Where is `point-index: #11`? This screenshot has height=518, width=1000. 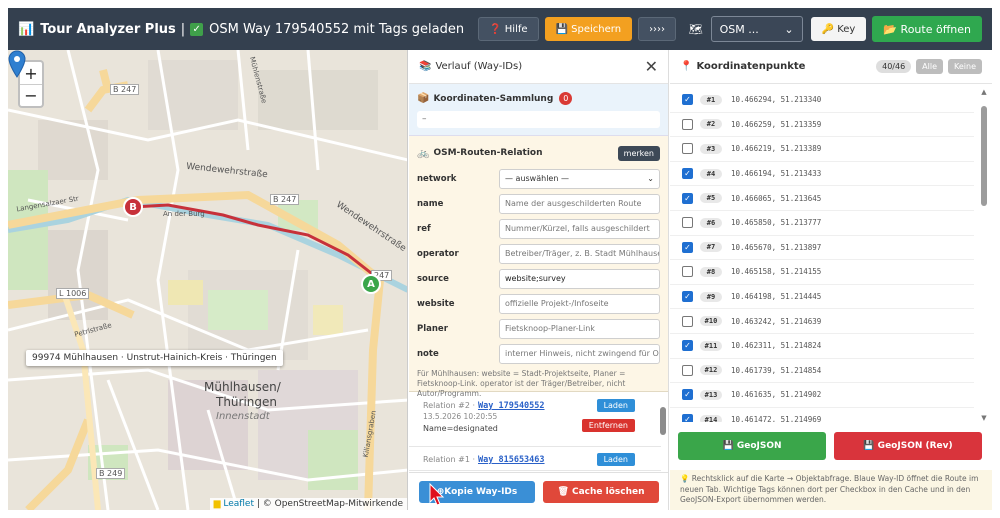
point-index: #11 is located at coordinates (711, 345).